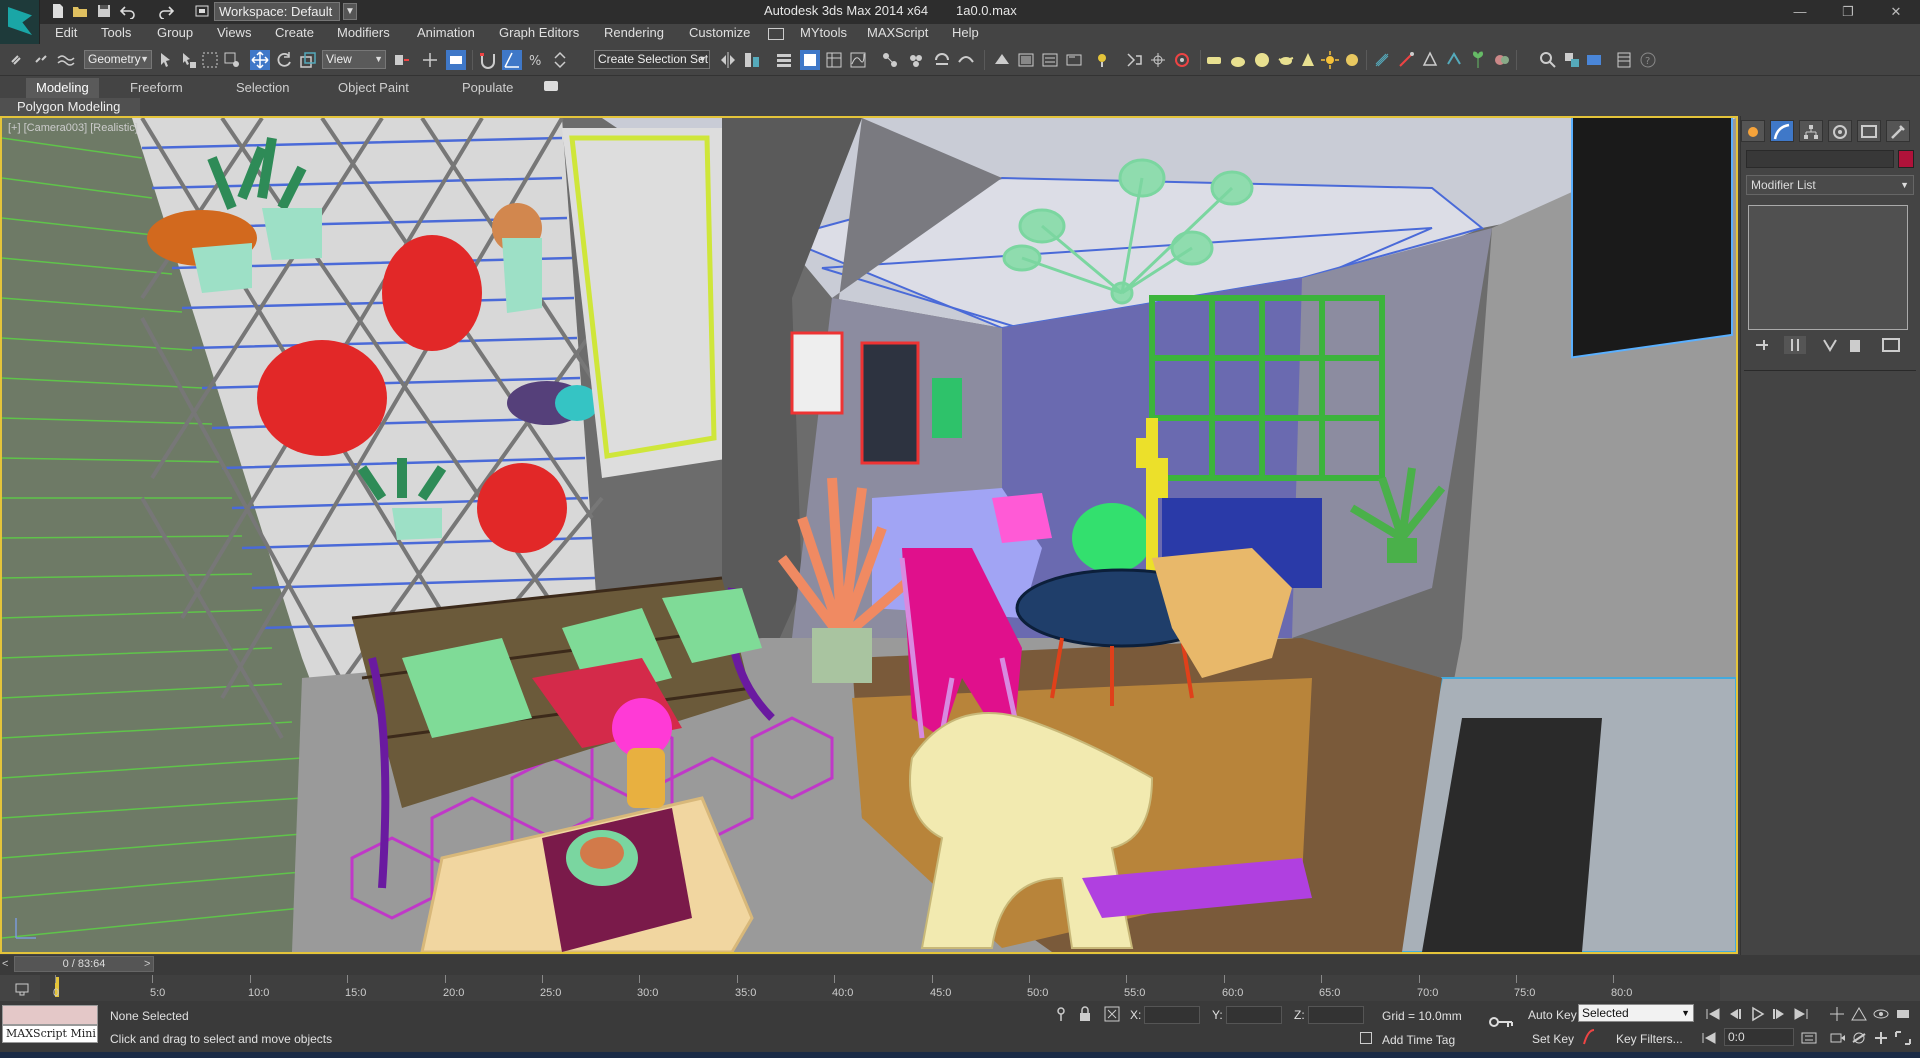  I want to click on schematic-view-icon, so click(890, 60).